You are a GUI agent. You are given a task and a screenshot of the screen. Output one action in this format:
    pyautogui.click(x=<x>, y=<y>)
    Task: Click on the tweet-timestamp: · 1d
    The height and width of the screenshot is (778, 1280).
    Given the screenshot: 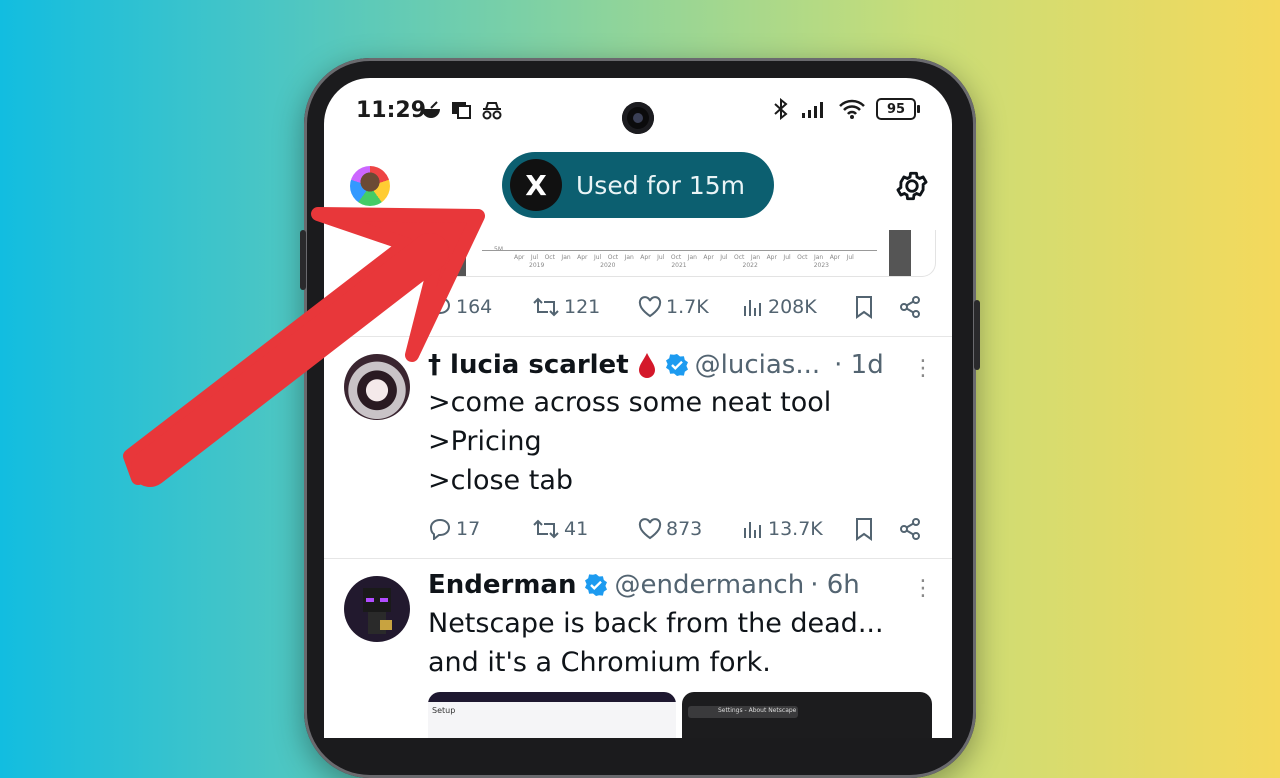 What is the action you would take?
    pyautogui.click(x=859, y=365)
    